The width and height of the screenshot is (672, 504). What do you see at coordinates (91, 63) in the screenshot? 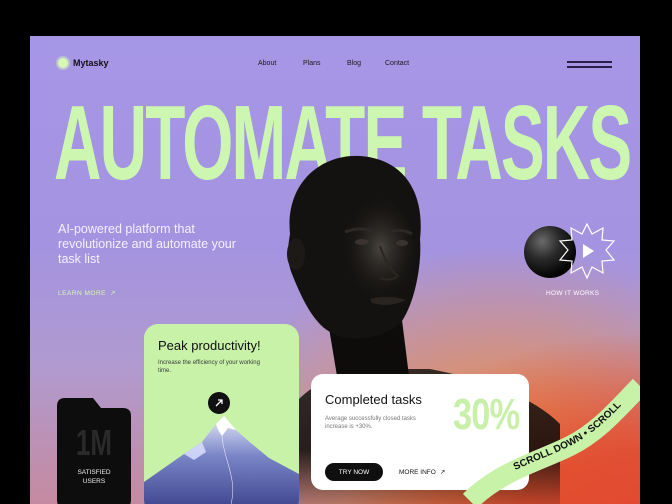
I see `brand-name: Mytasky` at bounding box center [91, 63].